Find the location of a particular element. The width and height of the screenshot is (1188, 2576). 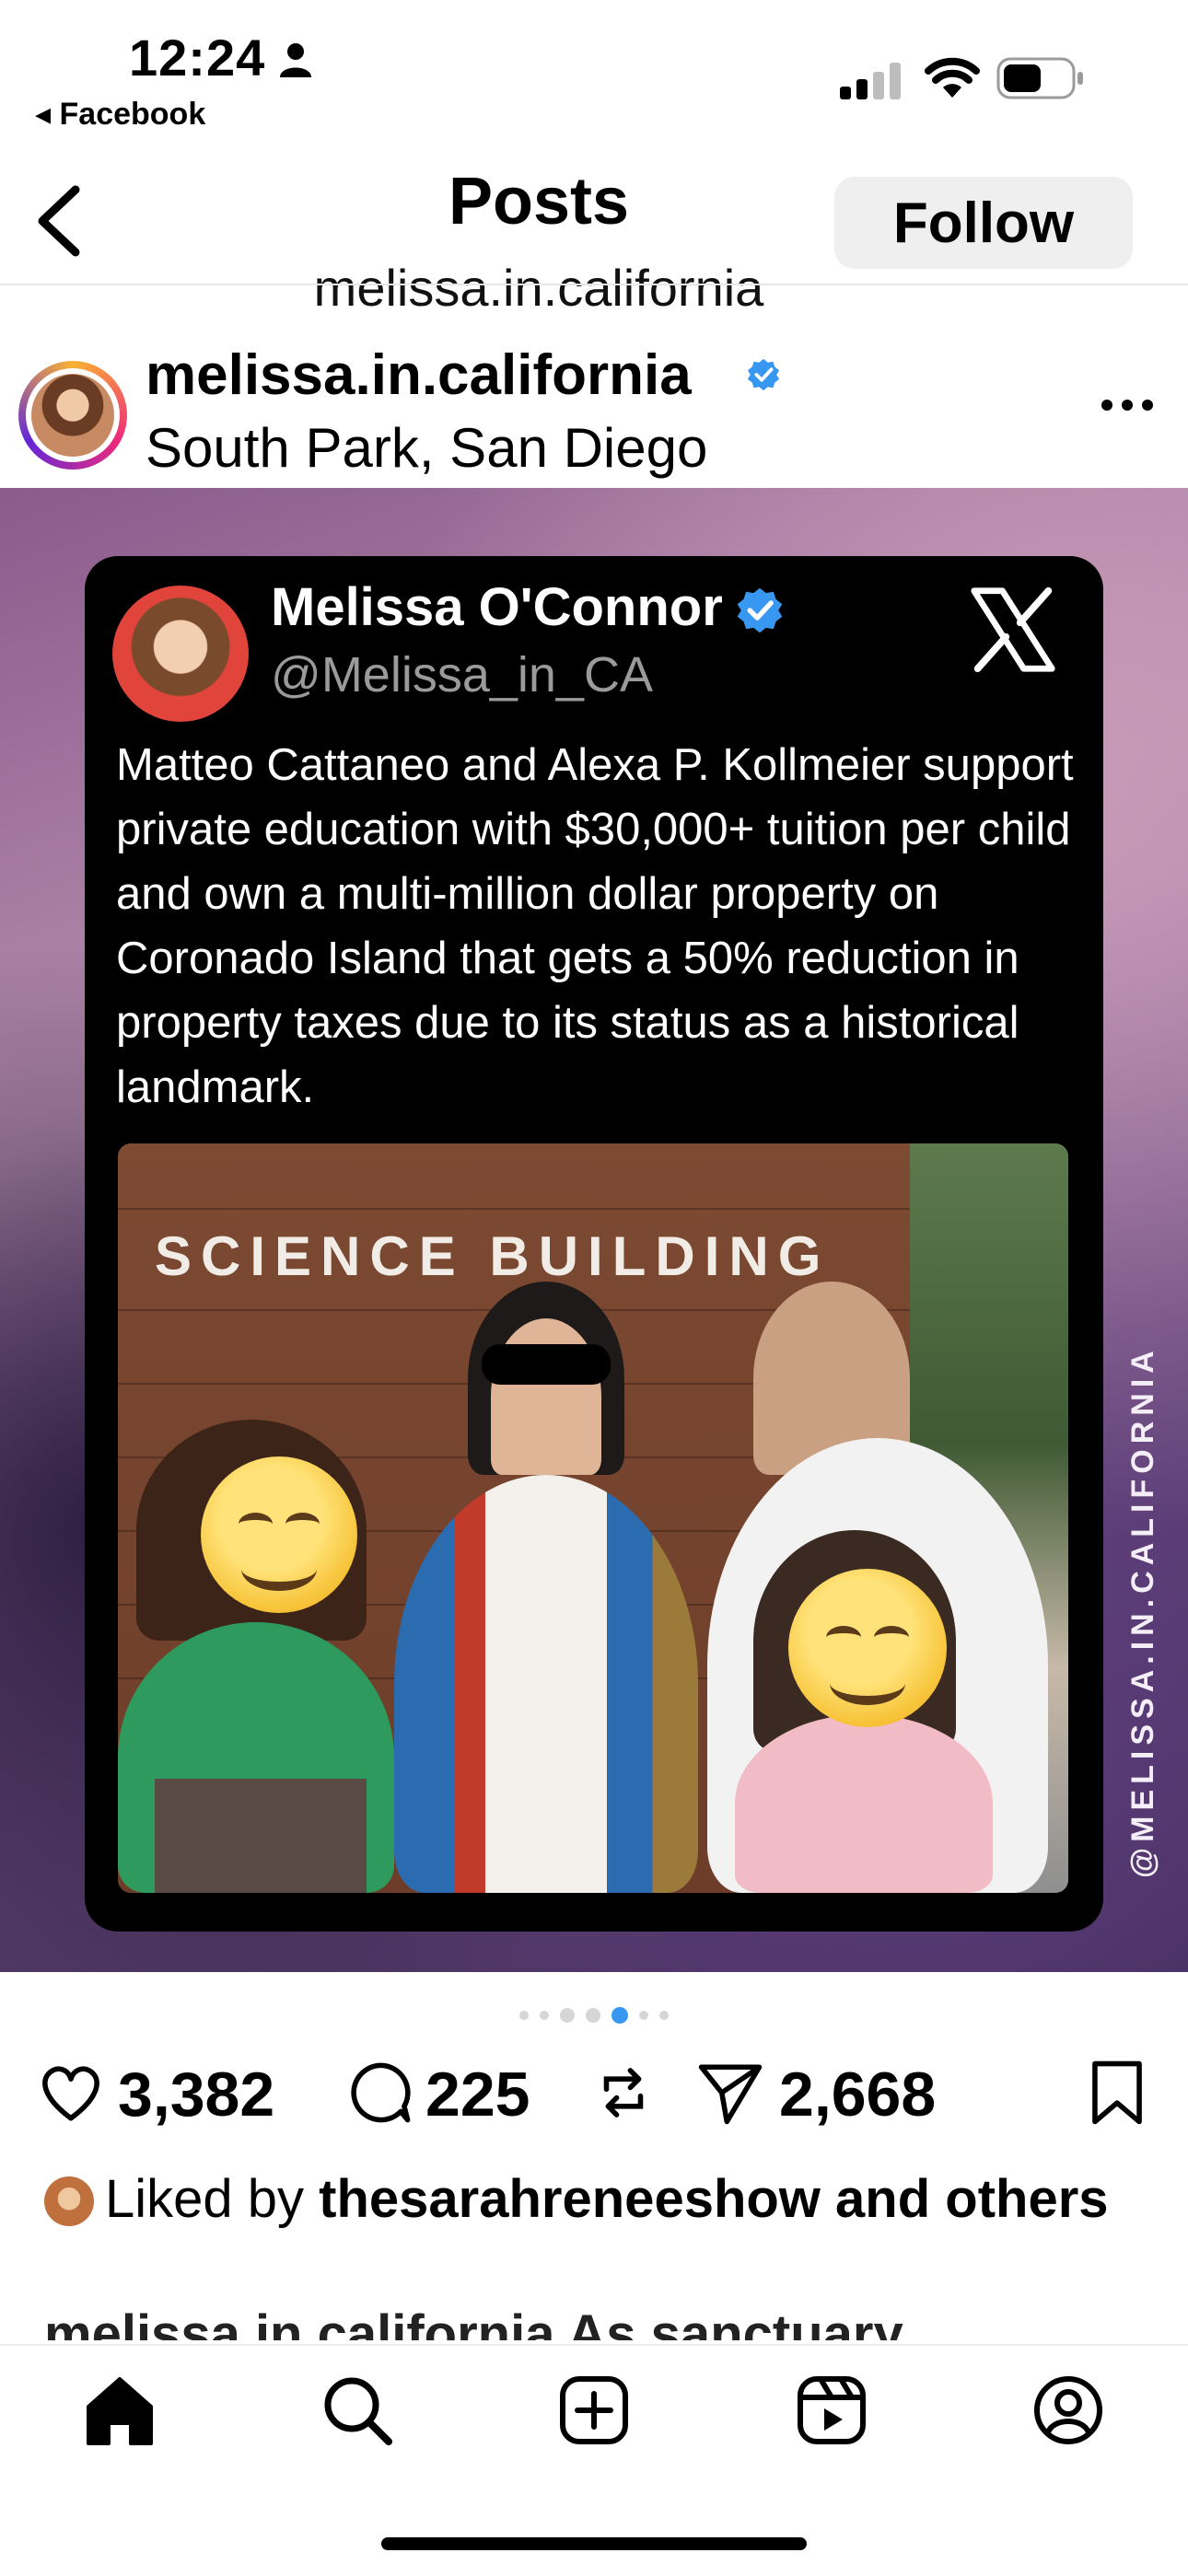

home-icon is located at coordinates (119, 2410).